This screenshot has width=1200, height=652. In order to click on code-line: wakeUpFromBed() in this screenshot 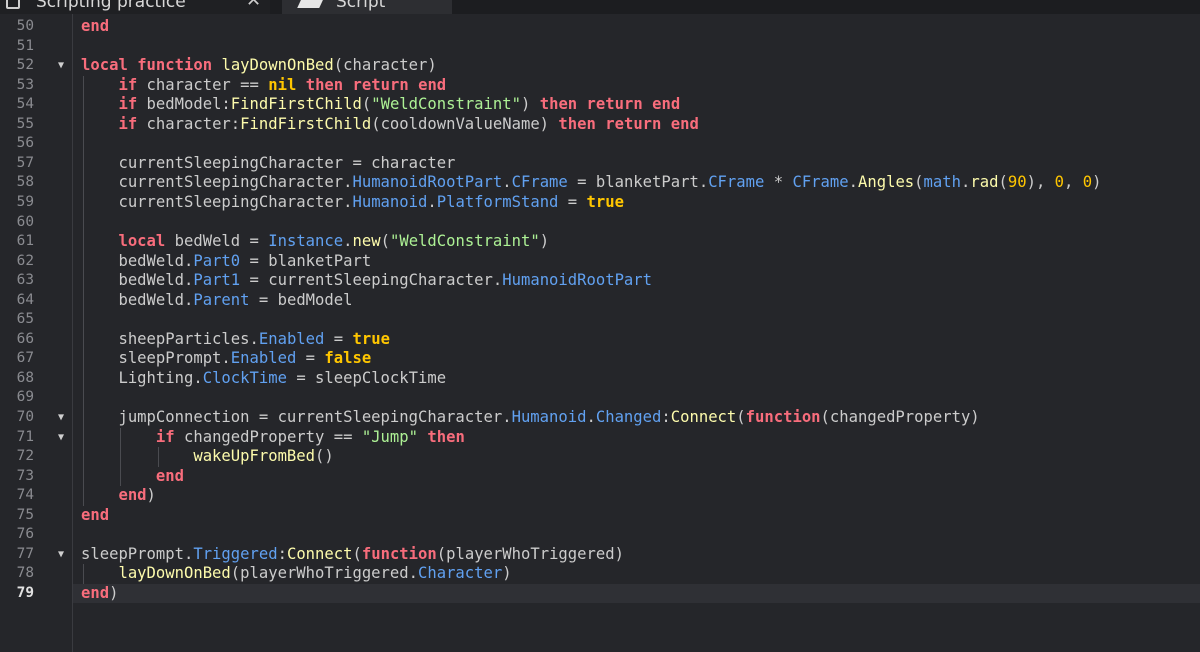, I will do `click(207, 457)`.